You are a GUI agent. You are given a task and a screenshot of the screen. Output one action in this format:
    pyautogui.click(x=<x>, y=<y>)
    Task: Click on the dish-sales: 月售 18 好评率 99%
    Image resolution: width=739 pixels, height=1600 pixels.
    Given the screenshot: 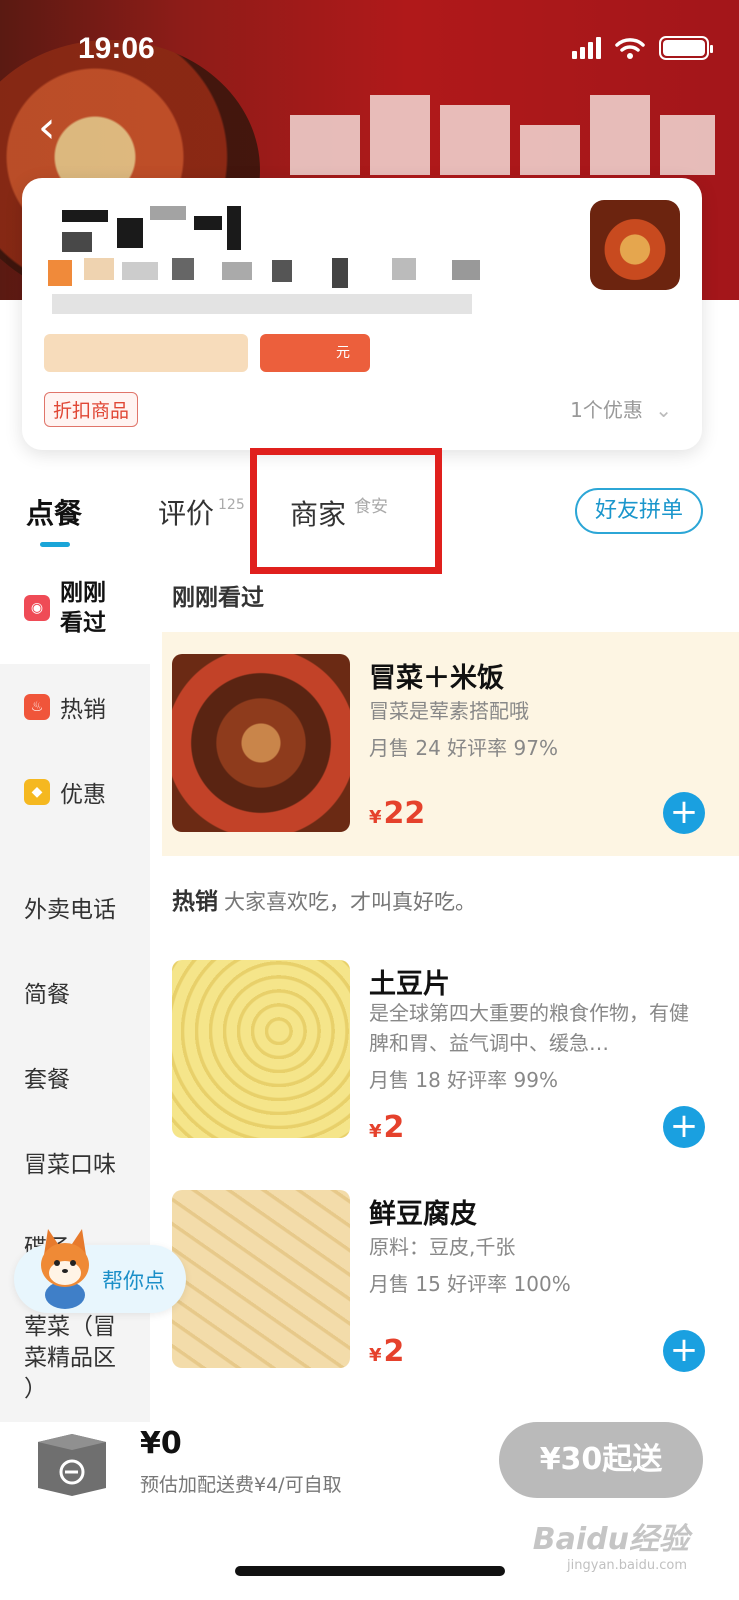 What is the action you would take?
    pyautogui.click(x=463, y=1080)
    